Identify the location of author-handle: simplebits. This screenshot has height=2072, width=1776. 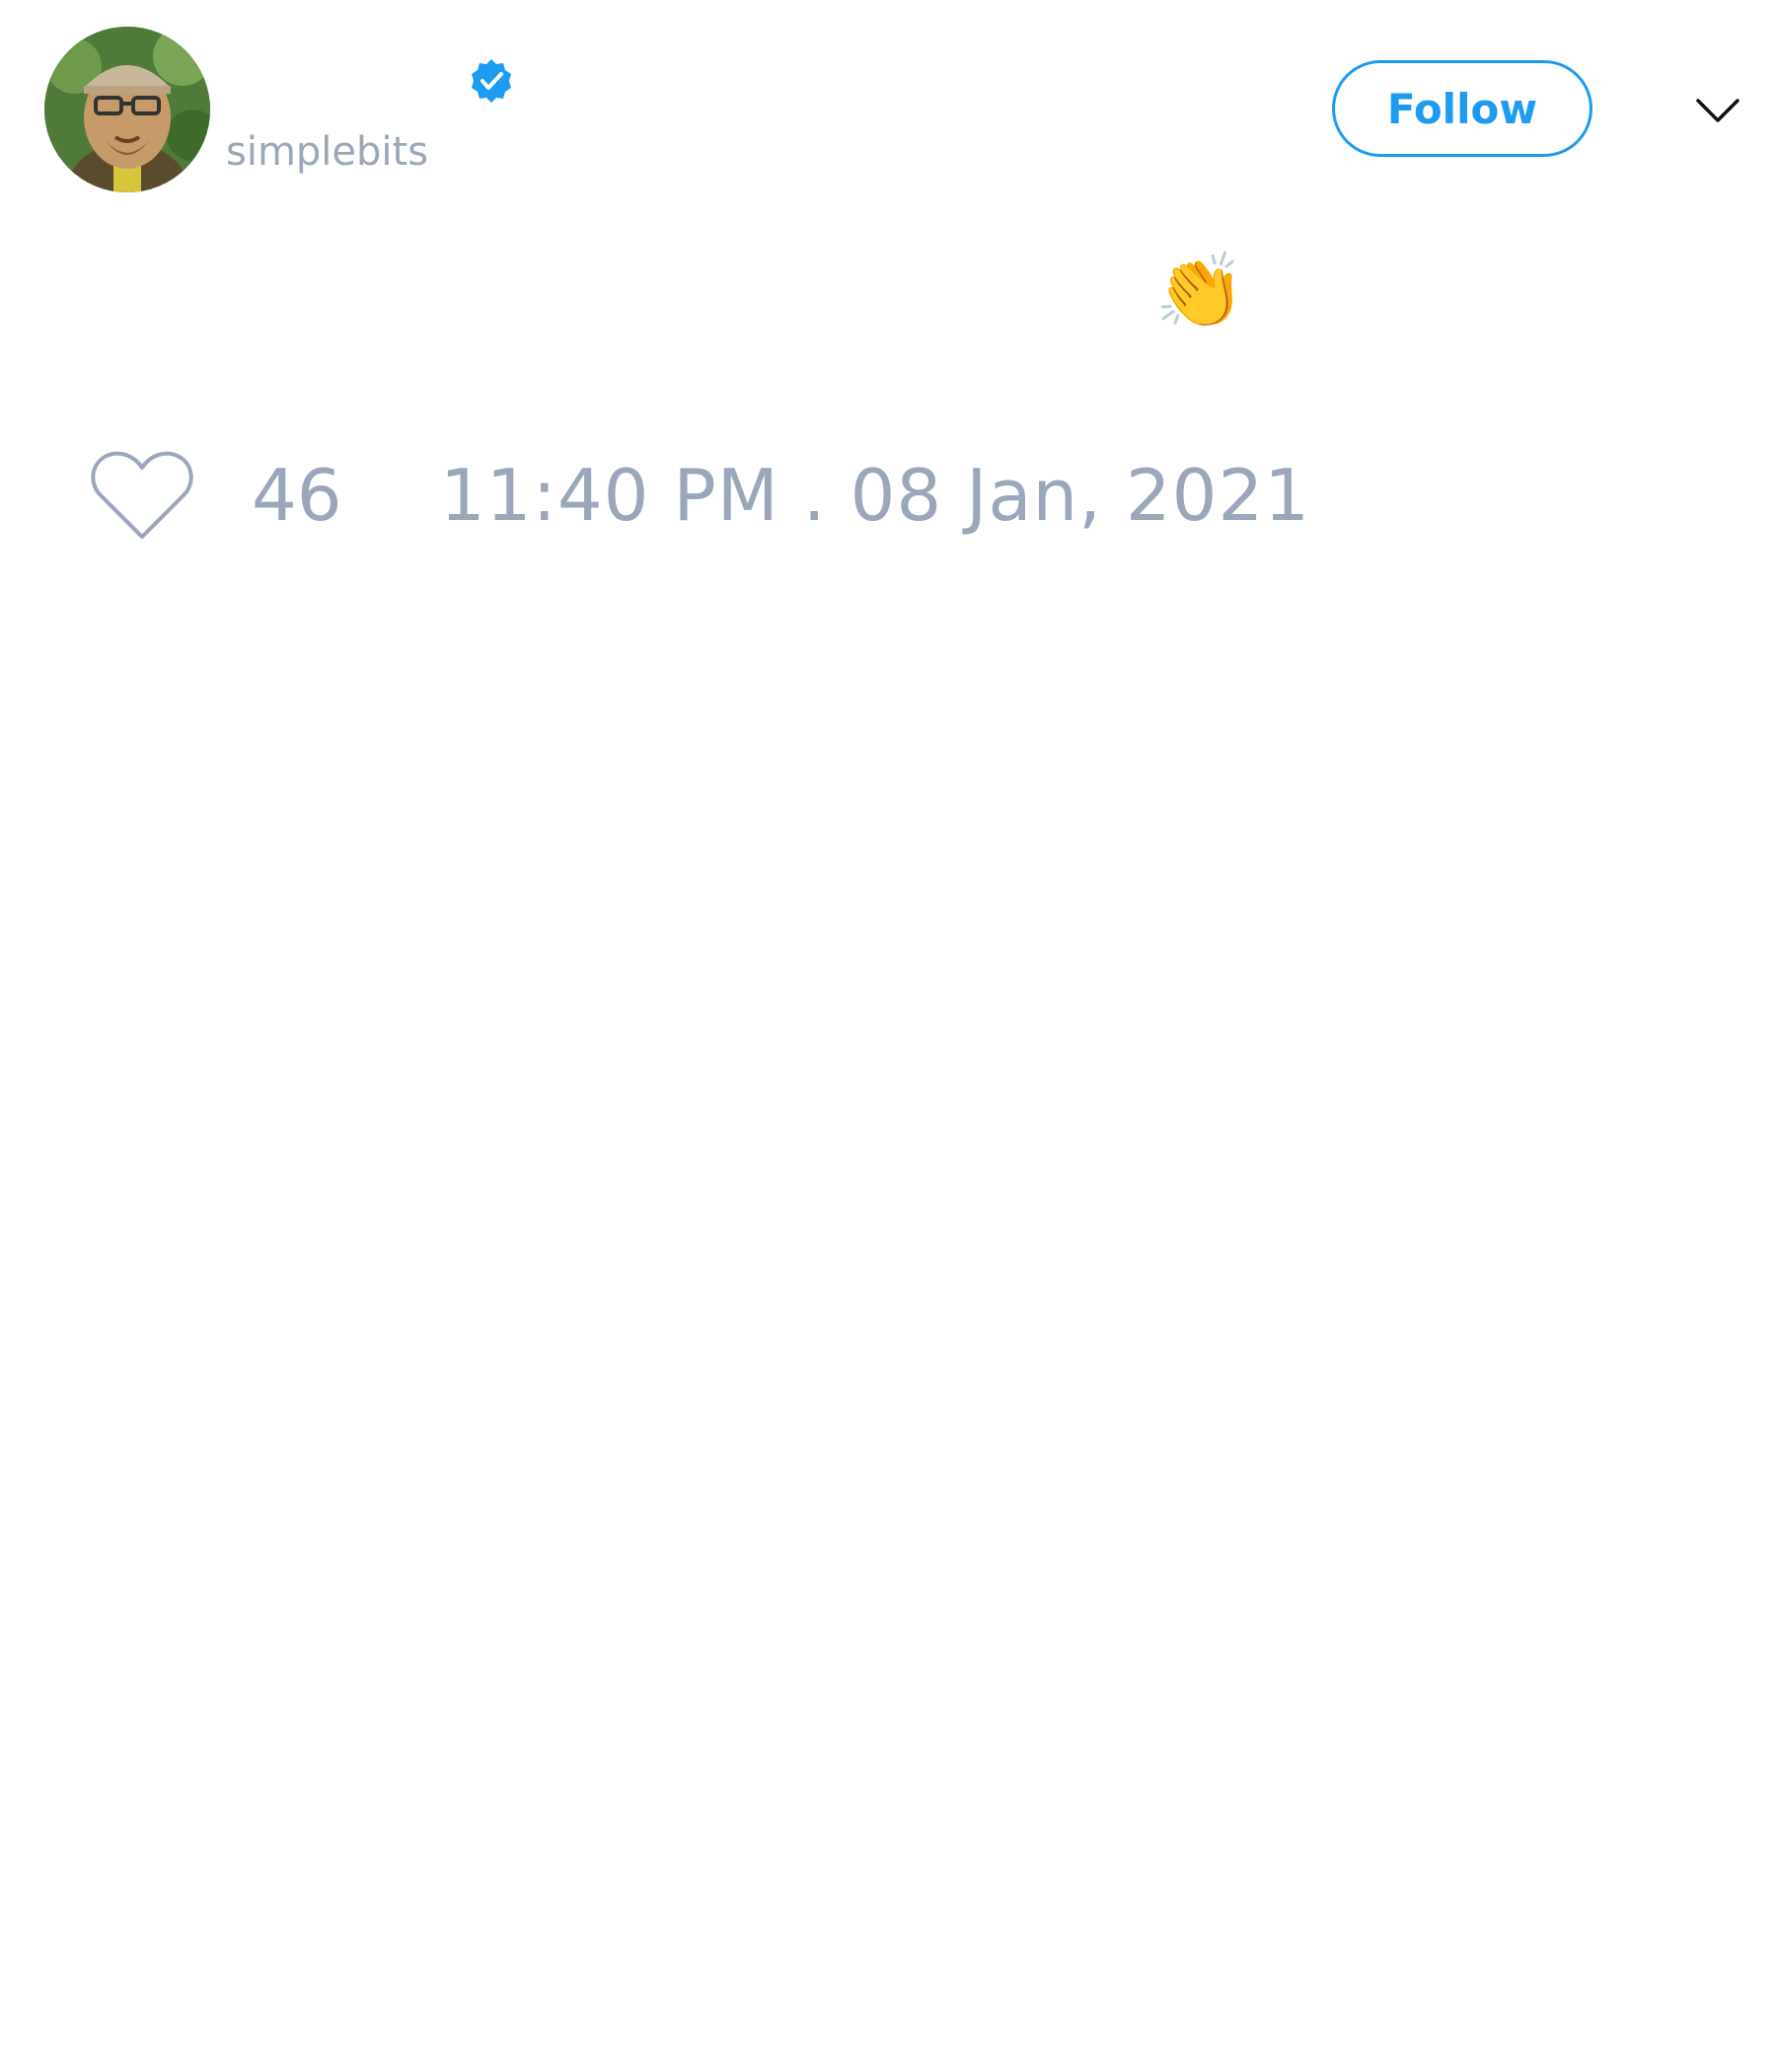
(327, 152).